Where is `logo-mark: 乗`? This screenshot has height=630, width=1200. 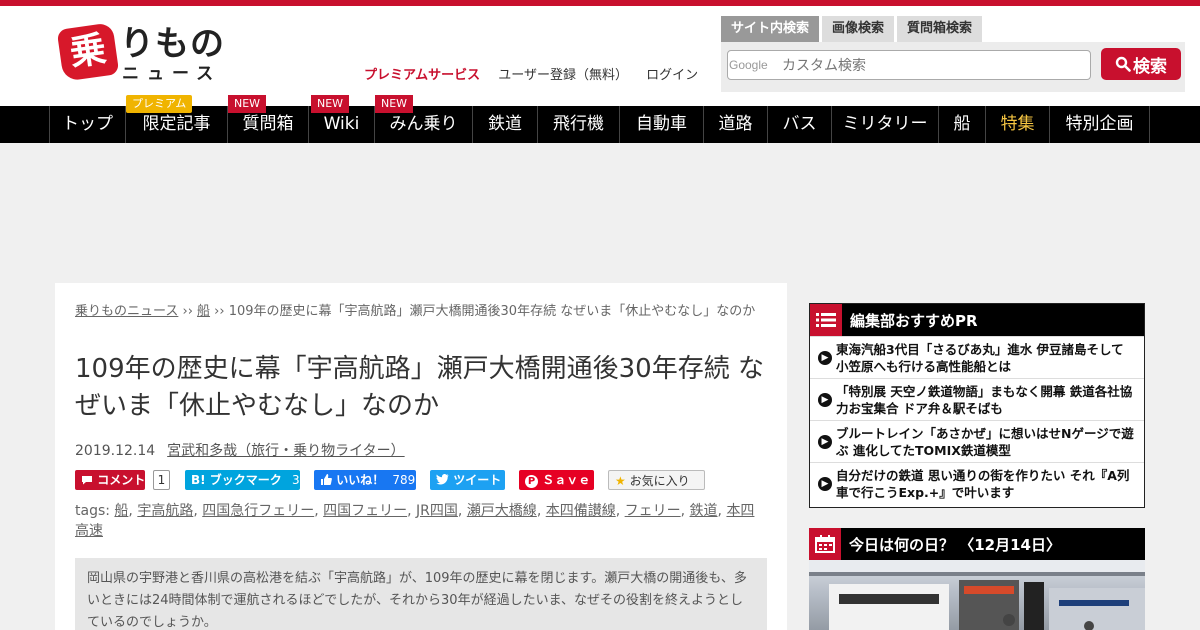 logo-mark: 乗 is located at coordinates (88, 52).